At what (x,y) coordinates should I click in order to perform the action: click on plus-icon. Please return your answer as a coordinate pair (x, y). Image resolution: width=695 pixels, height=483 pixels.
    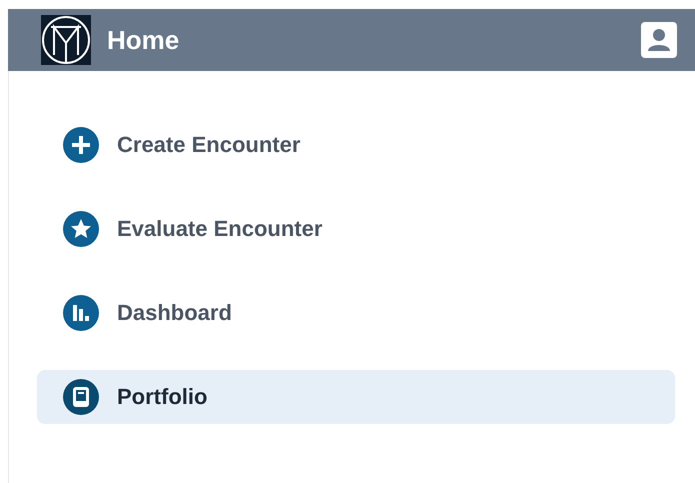
    Looking at the image, I should click on (81, 145).